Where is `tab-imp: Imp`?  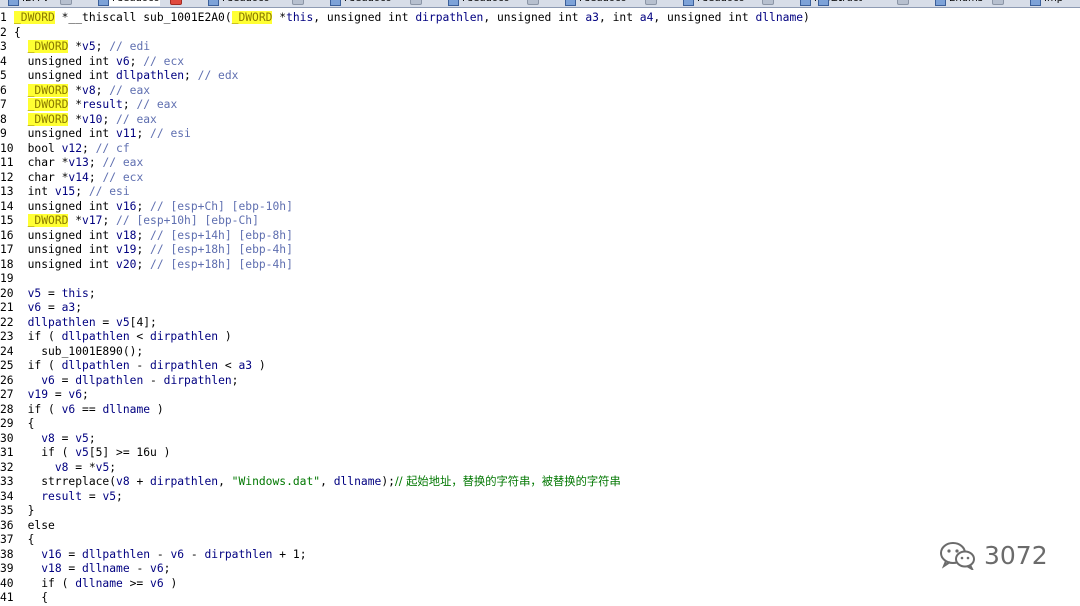
tab-imp: Imp is located at coordinates (1046, 3).